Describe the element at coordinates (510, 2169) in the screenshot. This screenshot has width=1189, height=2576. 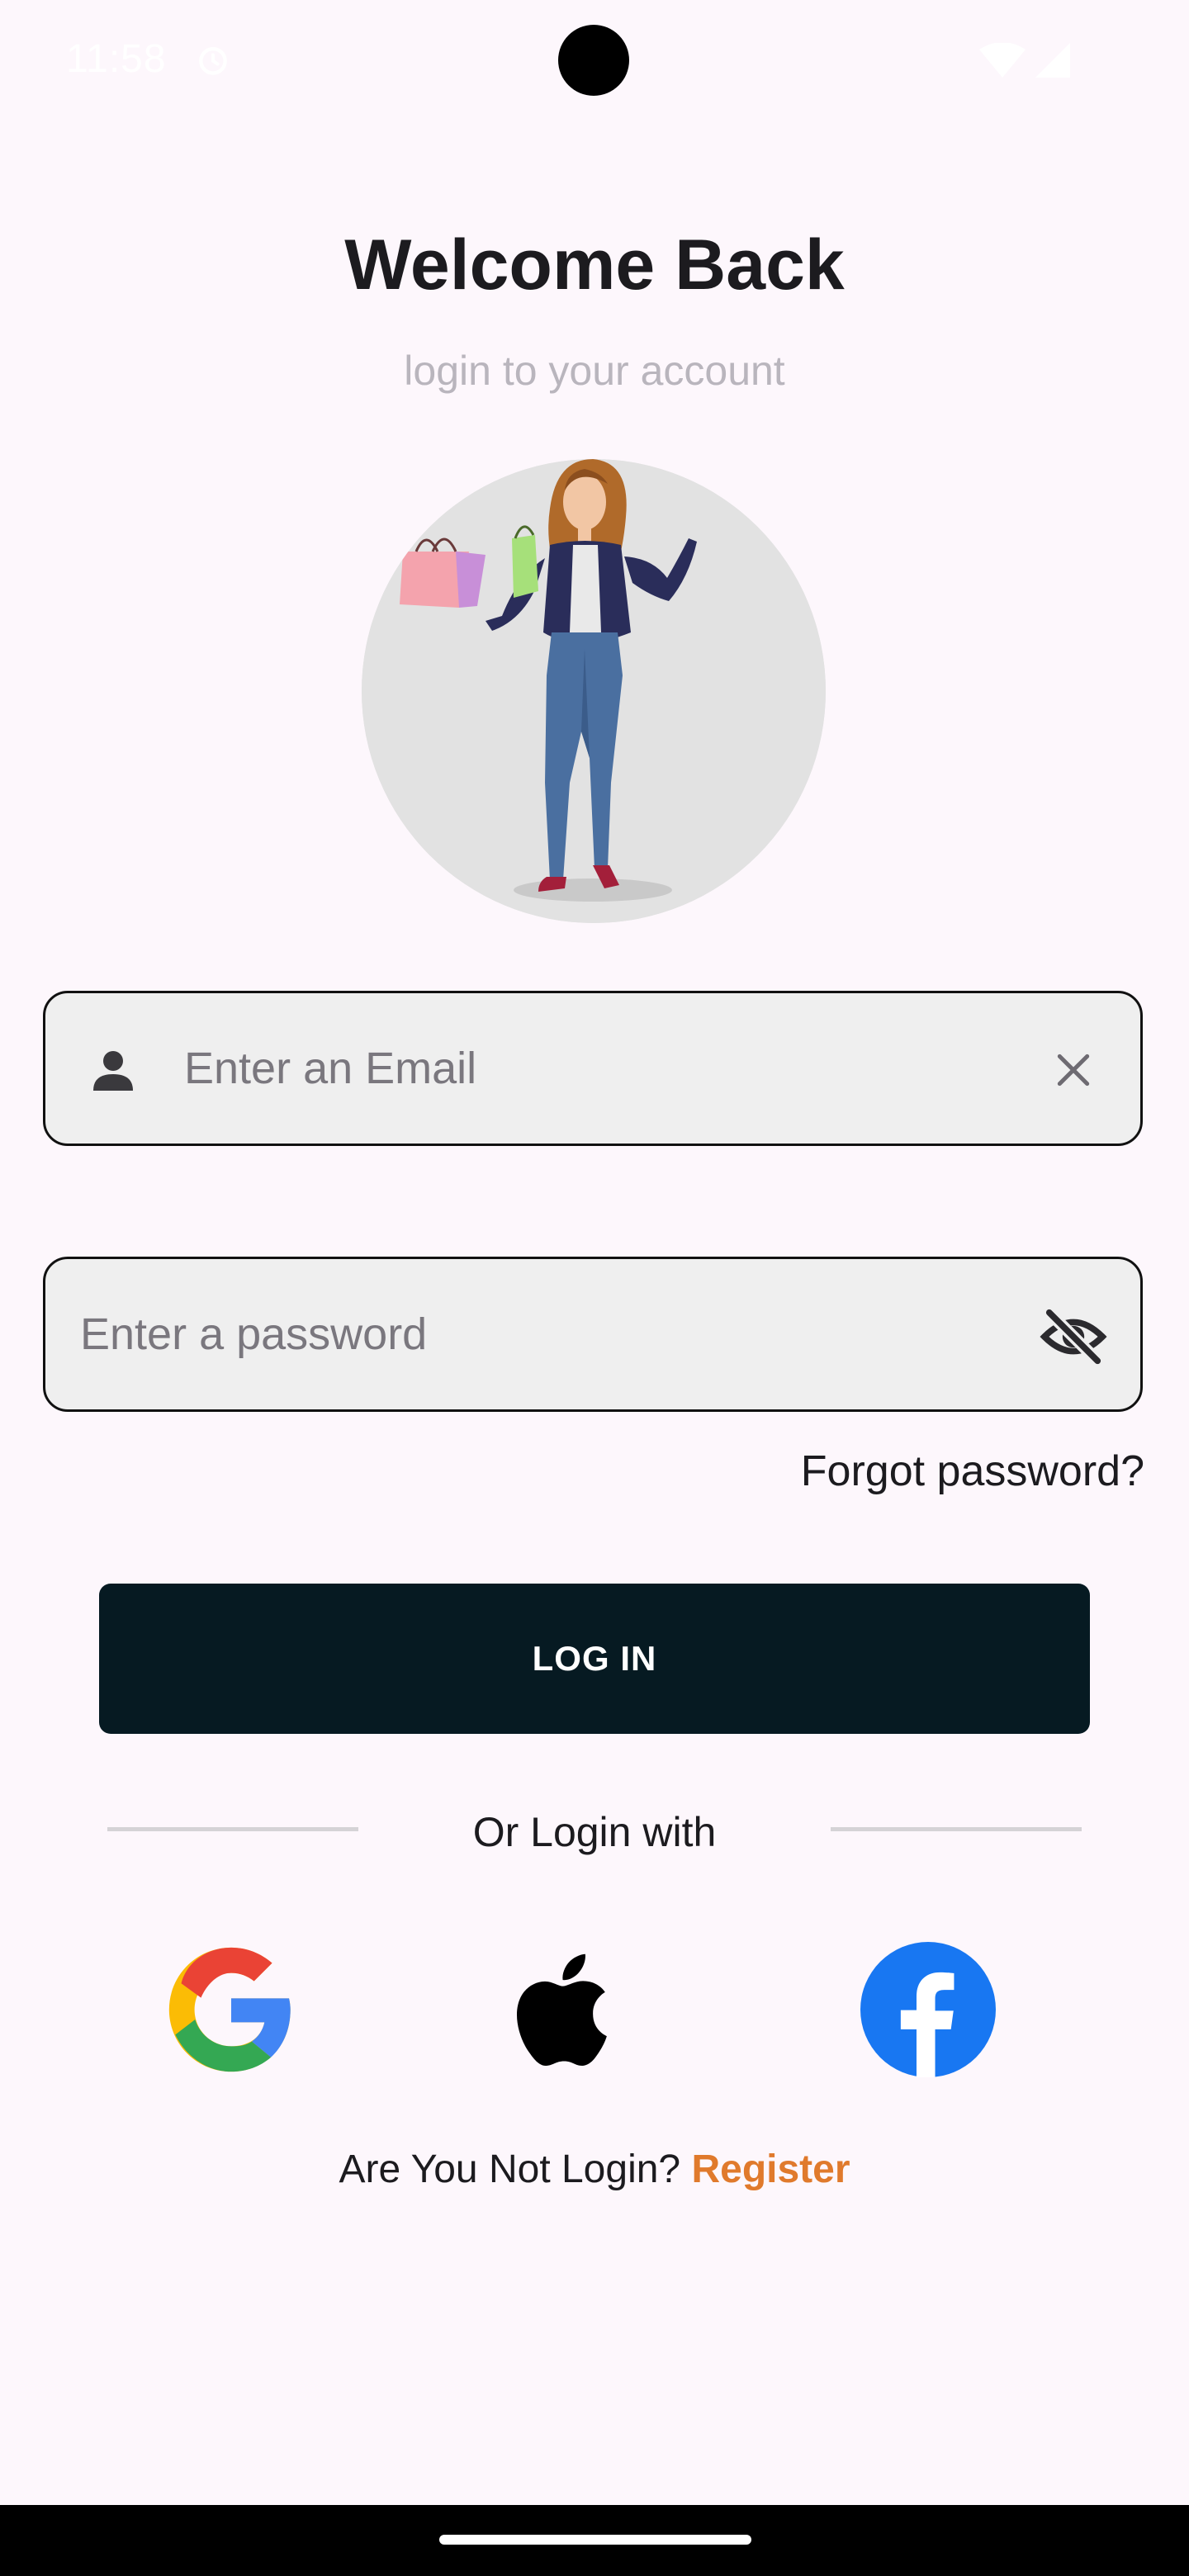
I see `register-question: Are You Not Login?` at that location.